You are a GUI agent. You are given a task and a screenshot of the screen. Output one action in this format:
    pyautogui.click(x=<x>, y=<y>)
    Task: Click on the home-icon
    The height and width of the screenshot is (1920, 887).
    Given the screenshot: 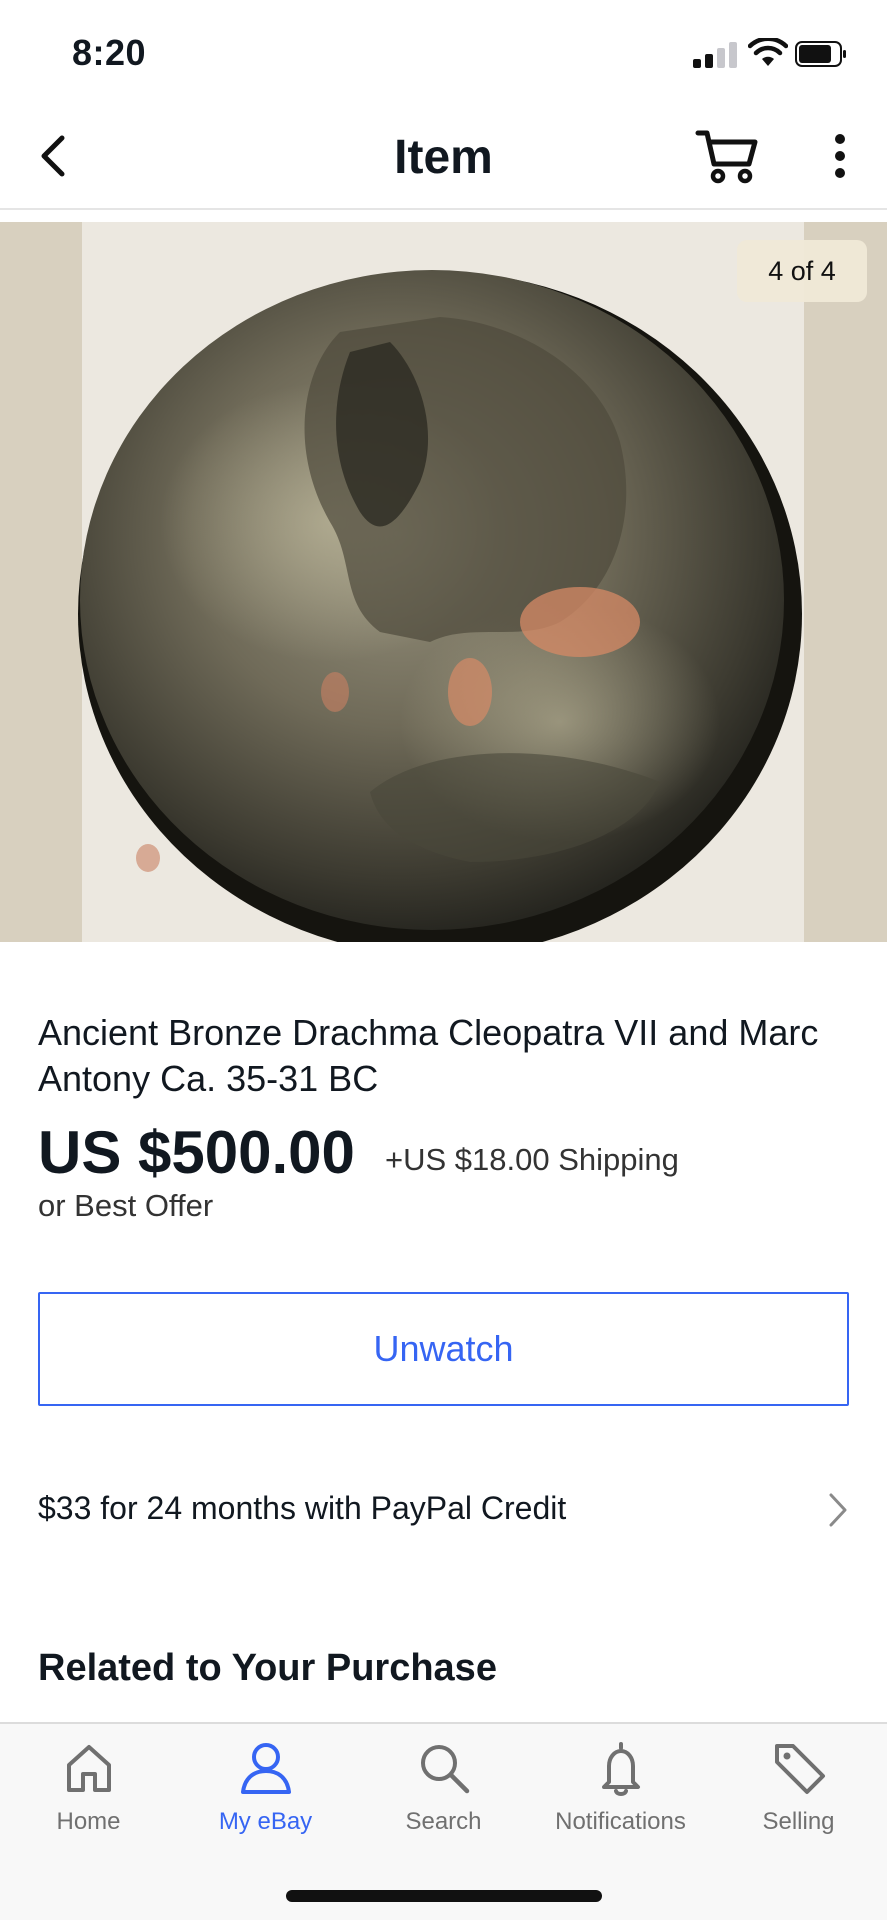 What is the action you would take?
    pyautogui.click(x=88, y=1768)
    